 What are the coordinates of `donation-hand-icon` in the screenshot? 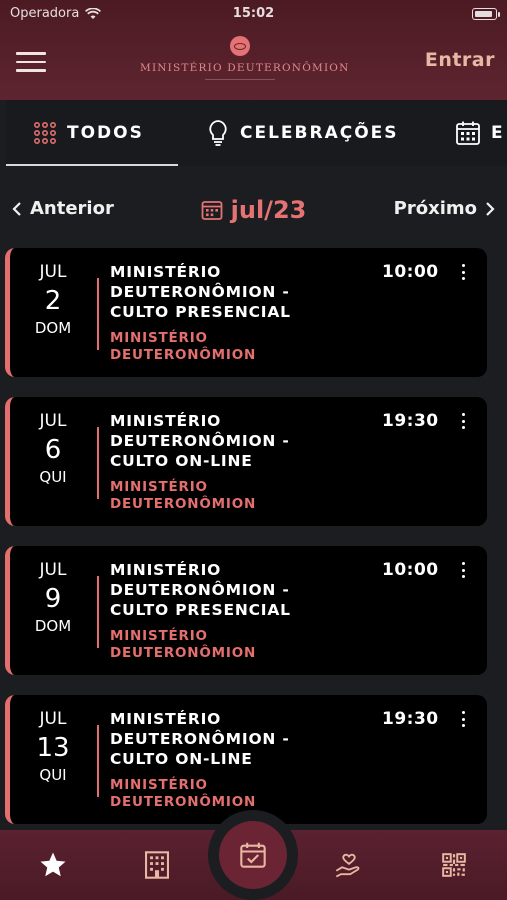 It's located at (347, 865).